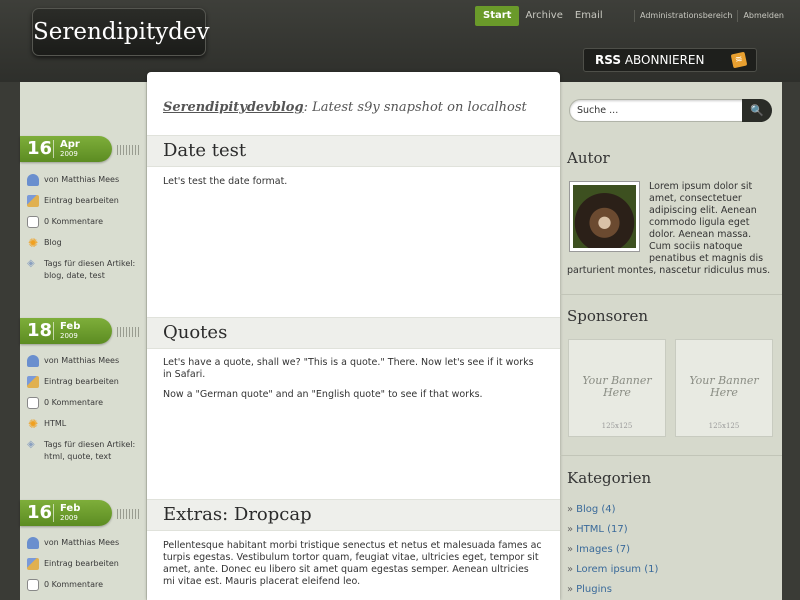 The image size is (800, 600). What do you see at coordinates (70, 144) in the screenshot?
I see `date-month: Apr` at bounding box center [70, 144].